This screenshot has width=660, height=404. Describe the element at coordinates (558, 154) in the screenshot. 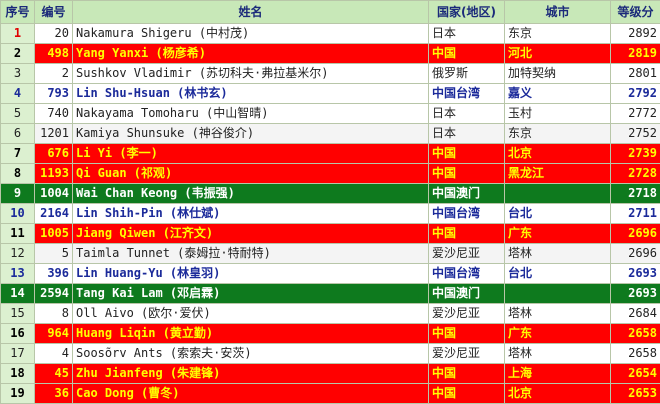

I see `cell-city: 北京` at that location.